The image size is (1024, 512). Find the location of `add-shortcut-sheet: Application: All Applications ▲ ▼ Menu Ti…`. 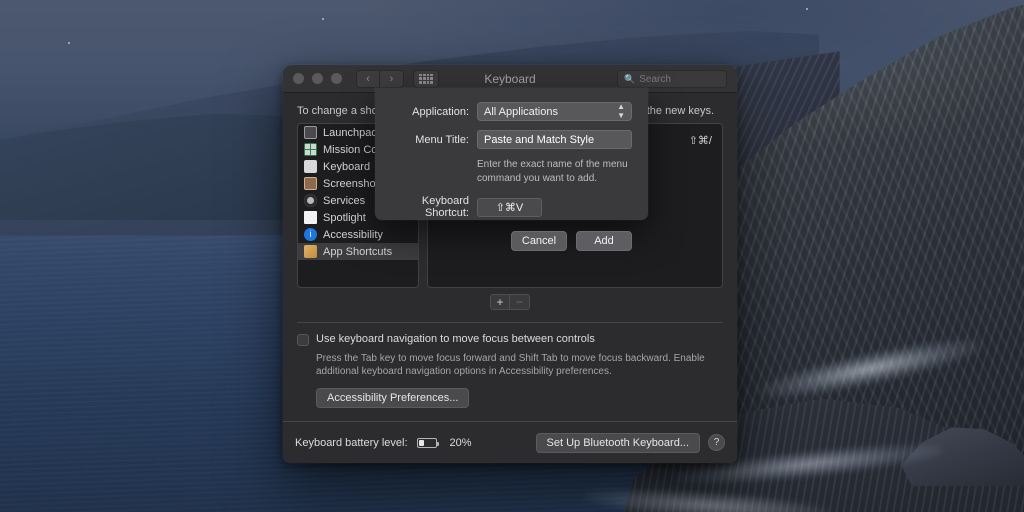

add-shortcut-sheet: Application: All Applications ▲ ▼ Menu Ti… is located at coordinates (511, 169).